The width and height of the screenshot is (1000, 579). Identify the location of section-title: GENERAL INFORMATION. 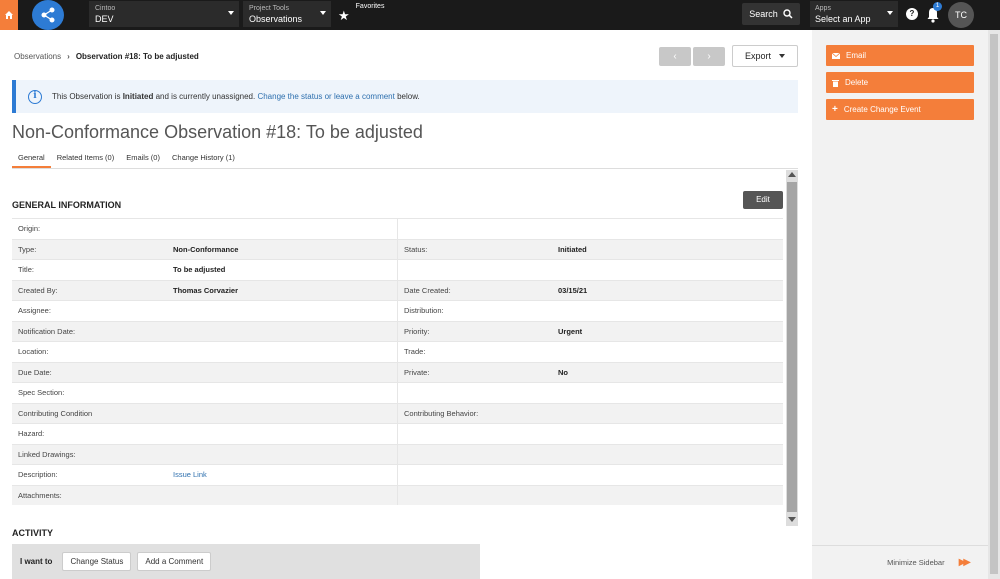
(67, 205).